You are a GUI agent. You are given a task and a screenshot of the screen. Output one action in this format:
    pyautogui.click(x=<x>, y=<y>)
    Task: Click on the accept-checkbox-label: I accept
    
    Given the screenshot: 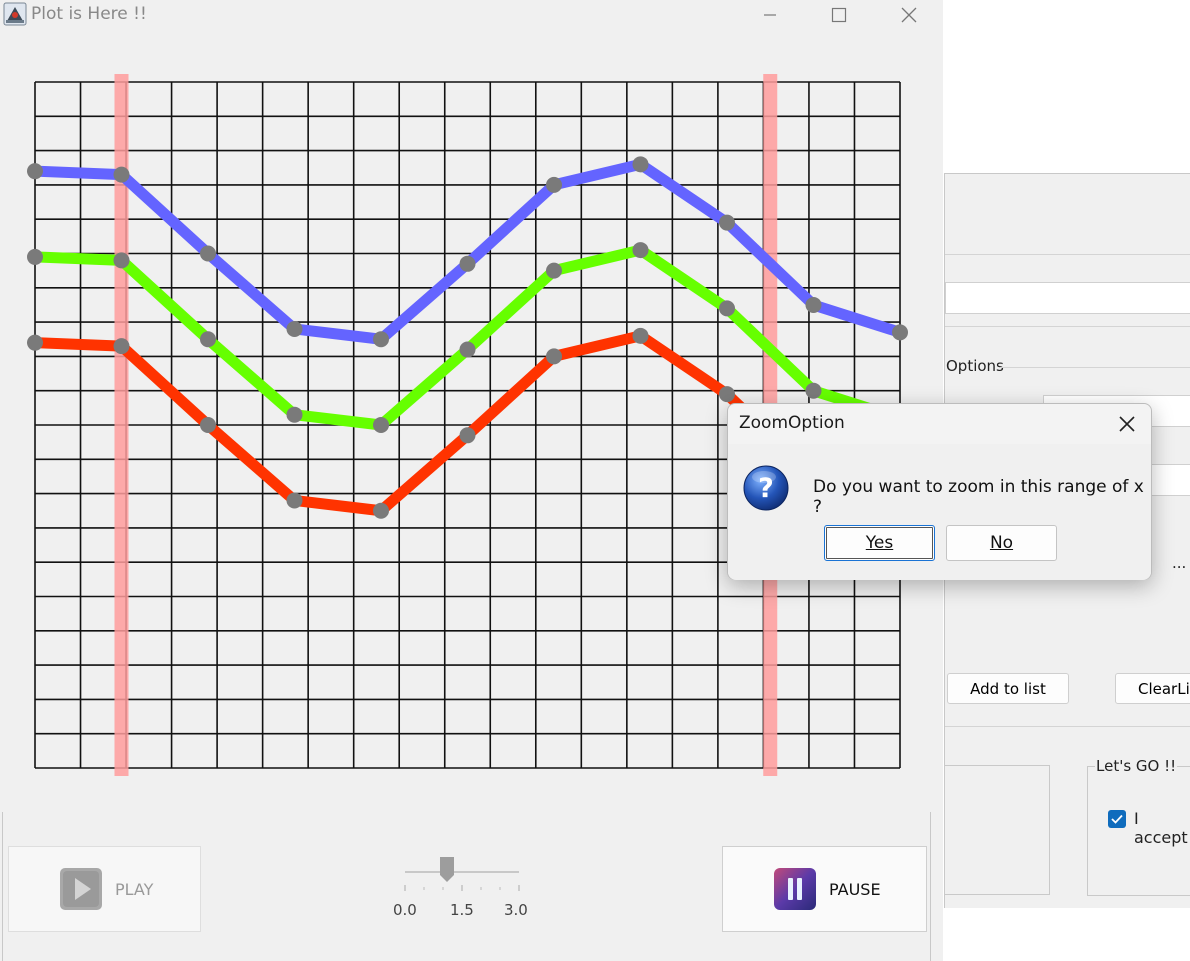 What is the action you would take?
    pyautogui.click(x=1161, y=828)
    